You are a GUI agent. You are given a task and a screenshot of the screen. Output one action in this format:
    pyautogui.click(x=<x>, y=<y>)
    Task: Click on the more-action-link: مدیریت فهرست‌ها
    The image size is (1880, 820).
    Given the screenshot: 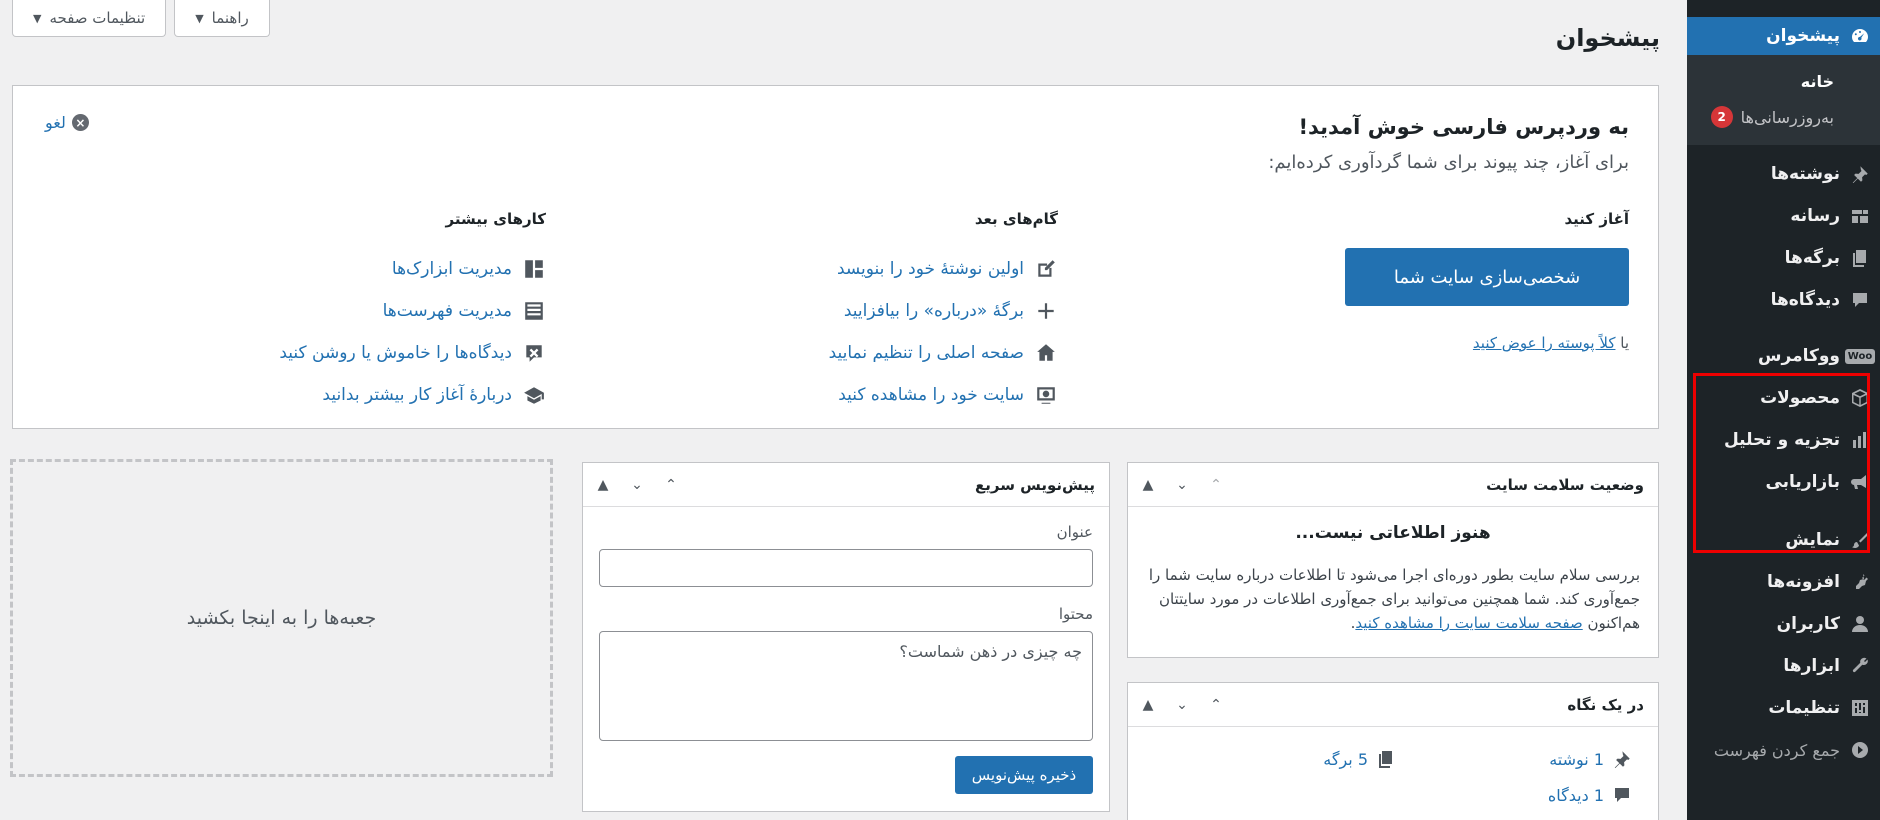 What is the action you would take?
    pyautogui.click(x=447, y=311)
    